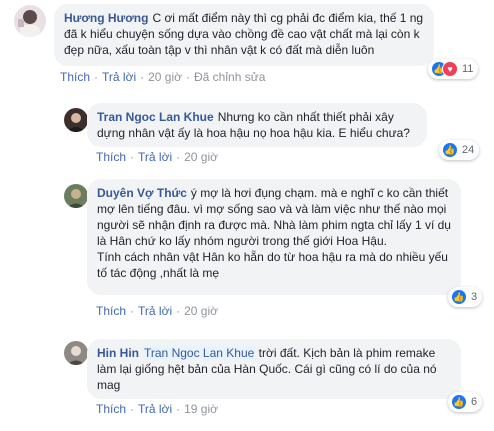 The image size is (494, 431). Describe the element at coordinates (474, 402) in the screenshot. I see `reaction-count: 6` at that location.